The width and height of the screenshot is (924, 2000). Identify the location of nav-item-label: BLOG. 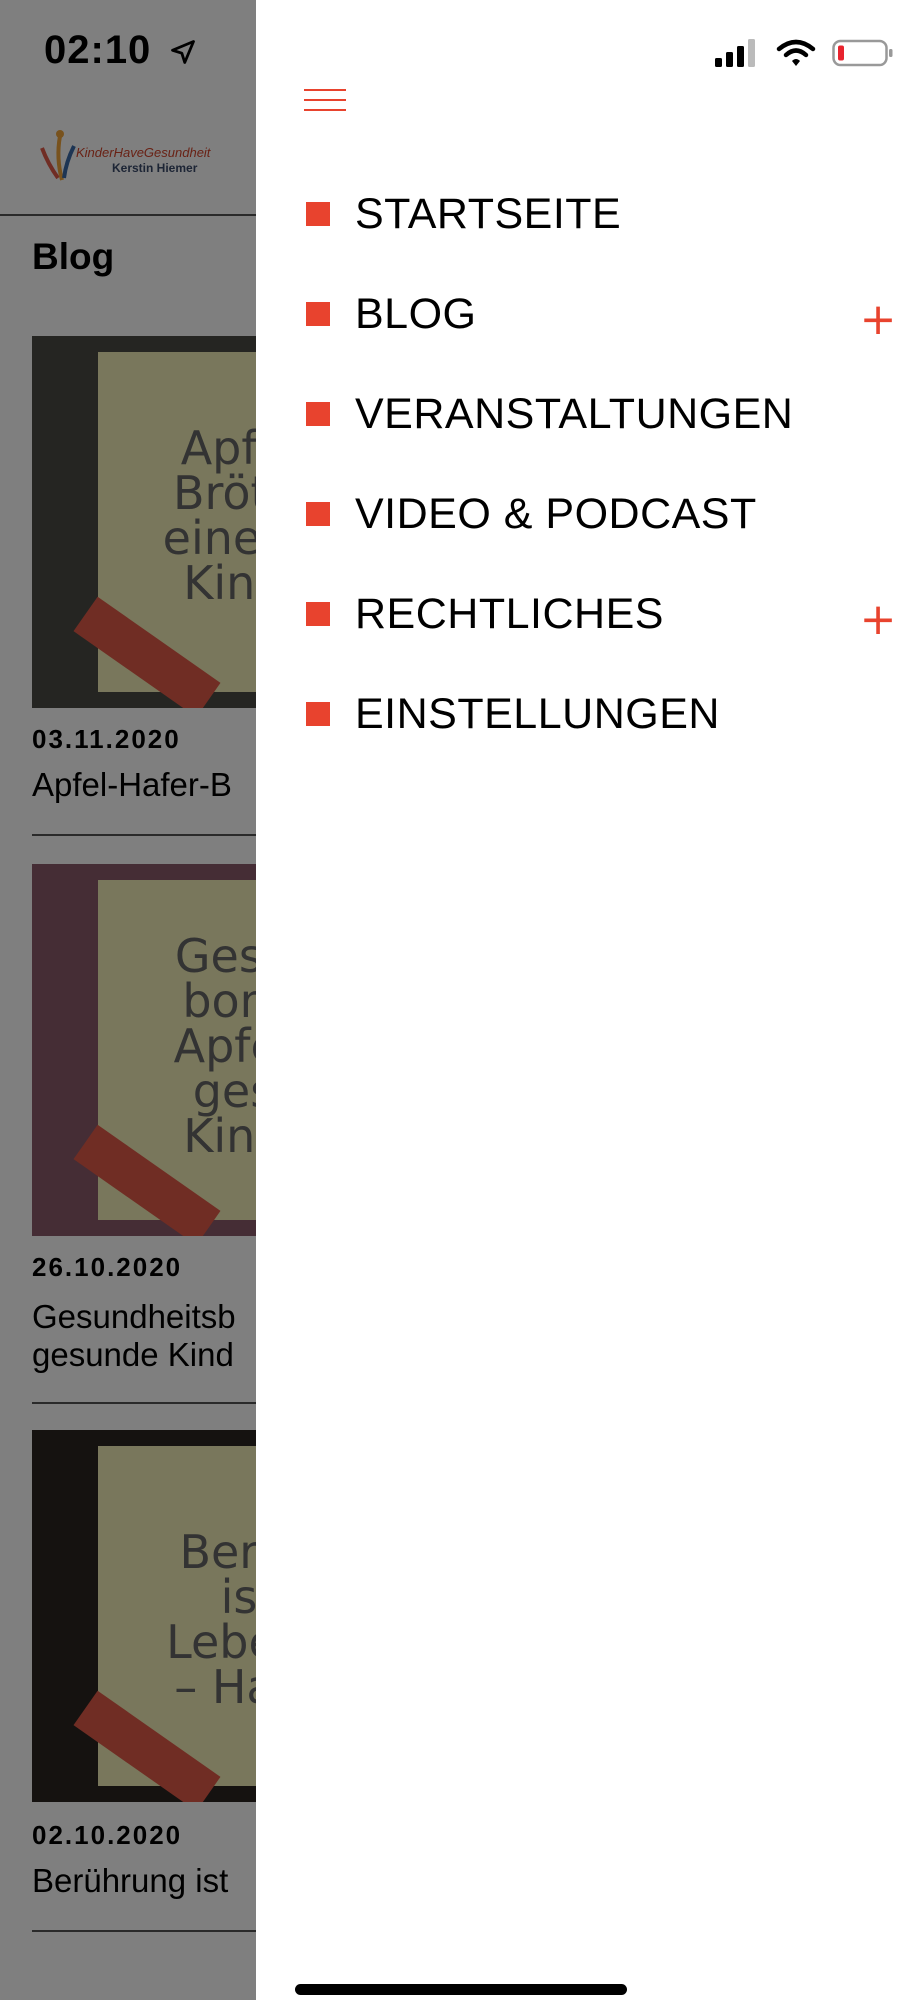
(416, 314).